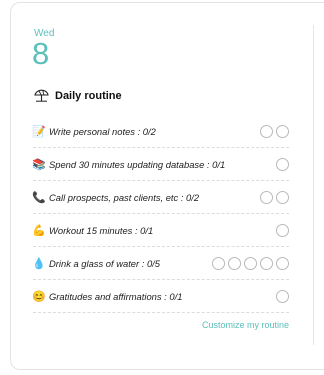 The height and width of the screenshot is (375, 324). Describe the element at coordinates (41, 53) in the screenshot. I see `date-number: 8` at that location.